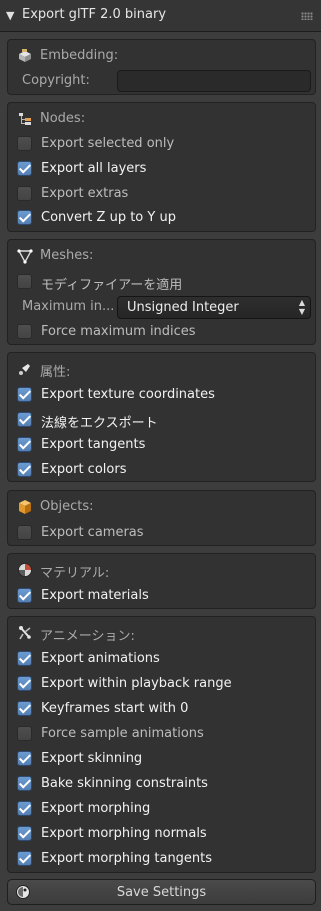  What do you see at coordinates (25, 633) in the screenshot?
I see `armature-icon` at bounding box center [25, 633].